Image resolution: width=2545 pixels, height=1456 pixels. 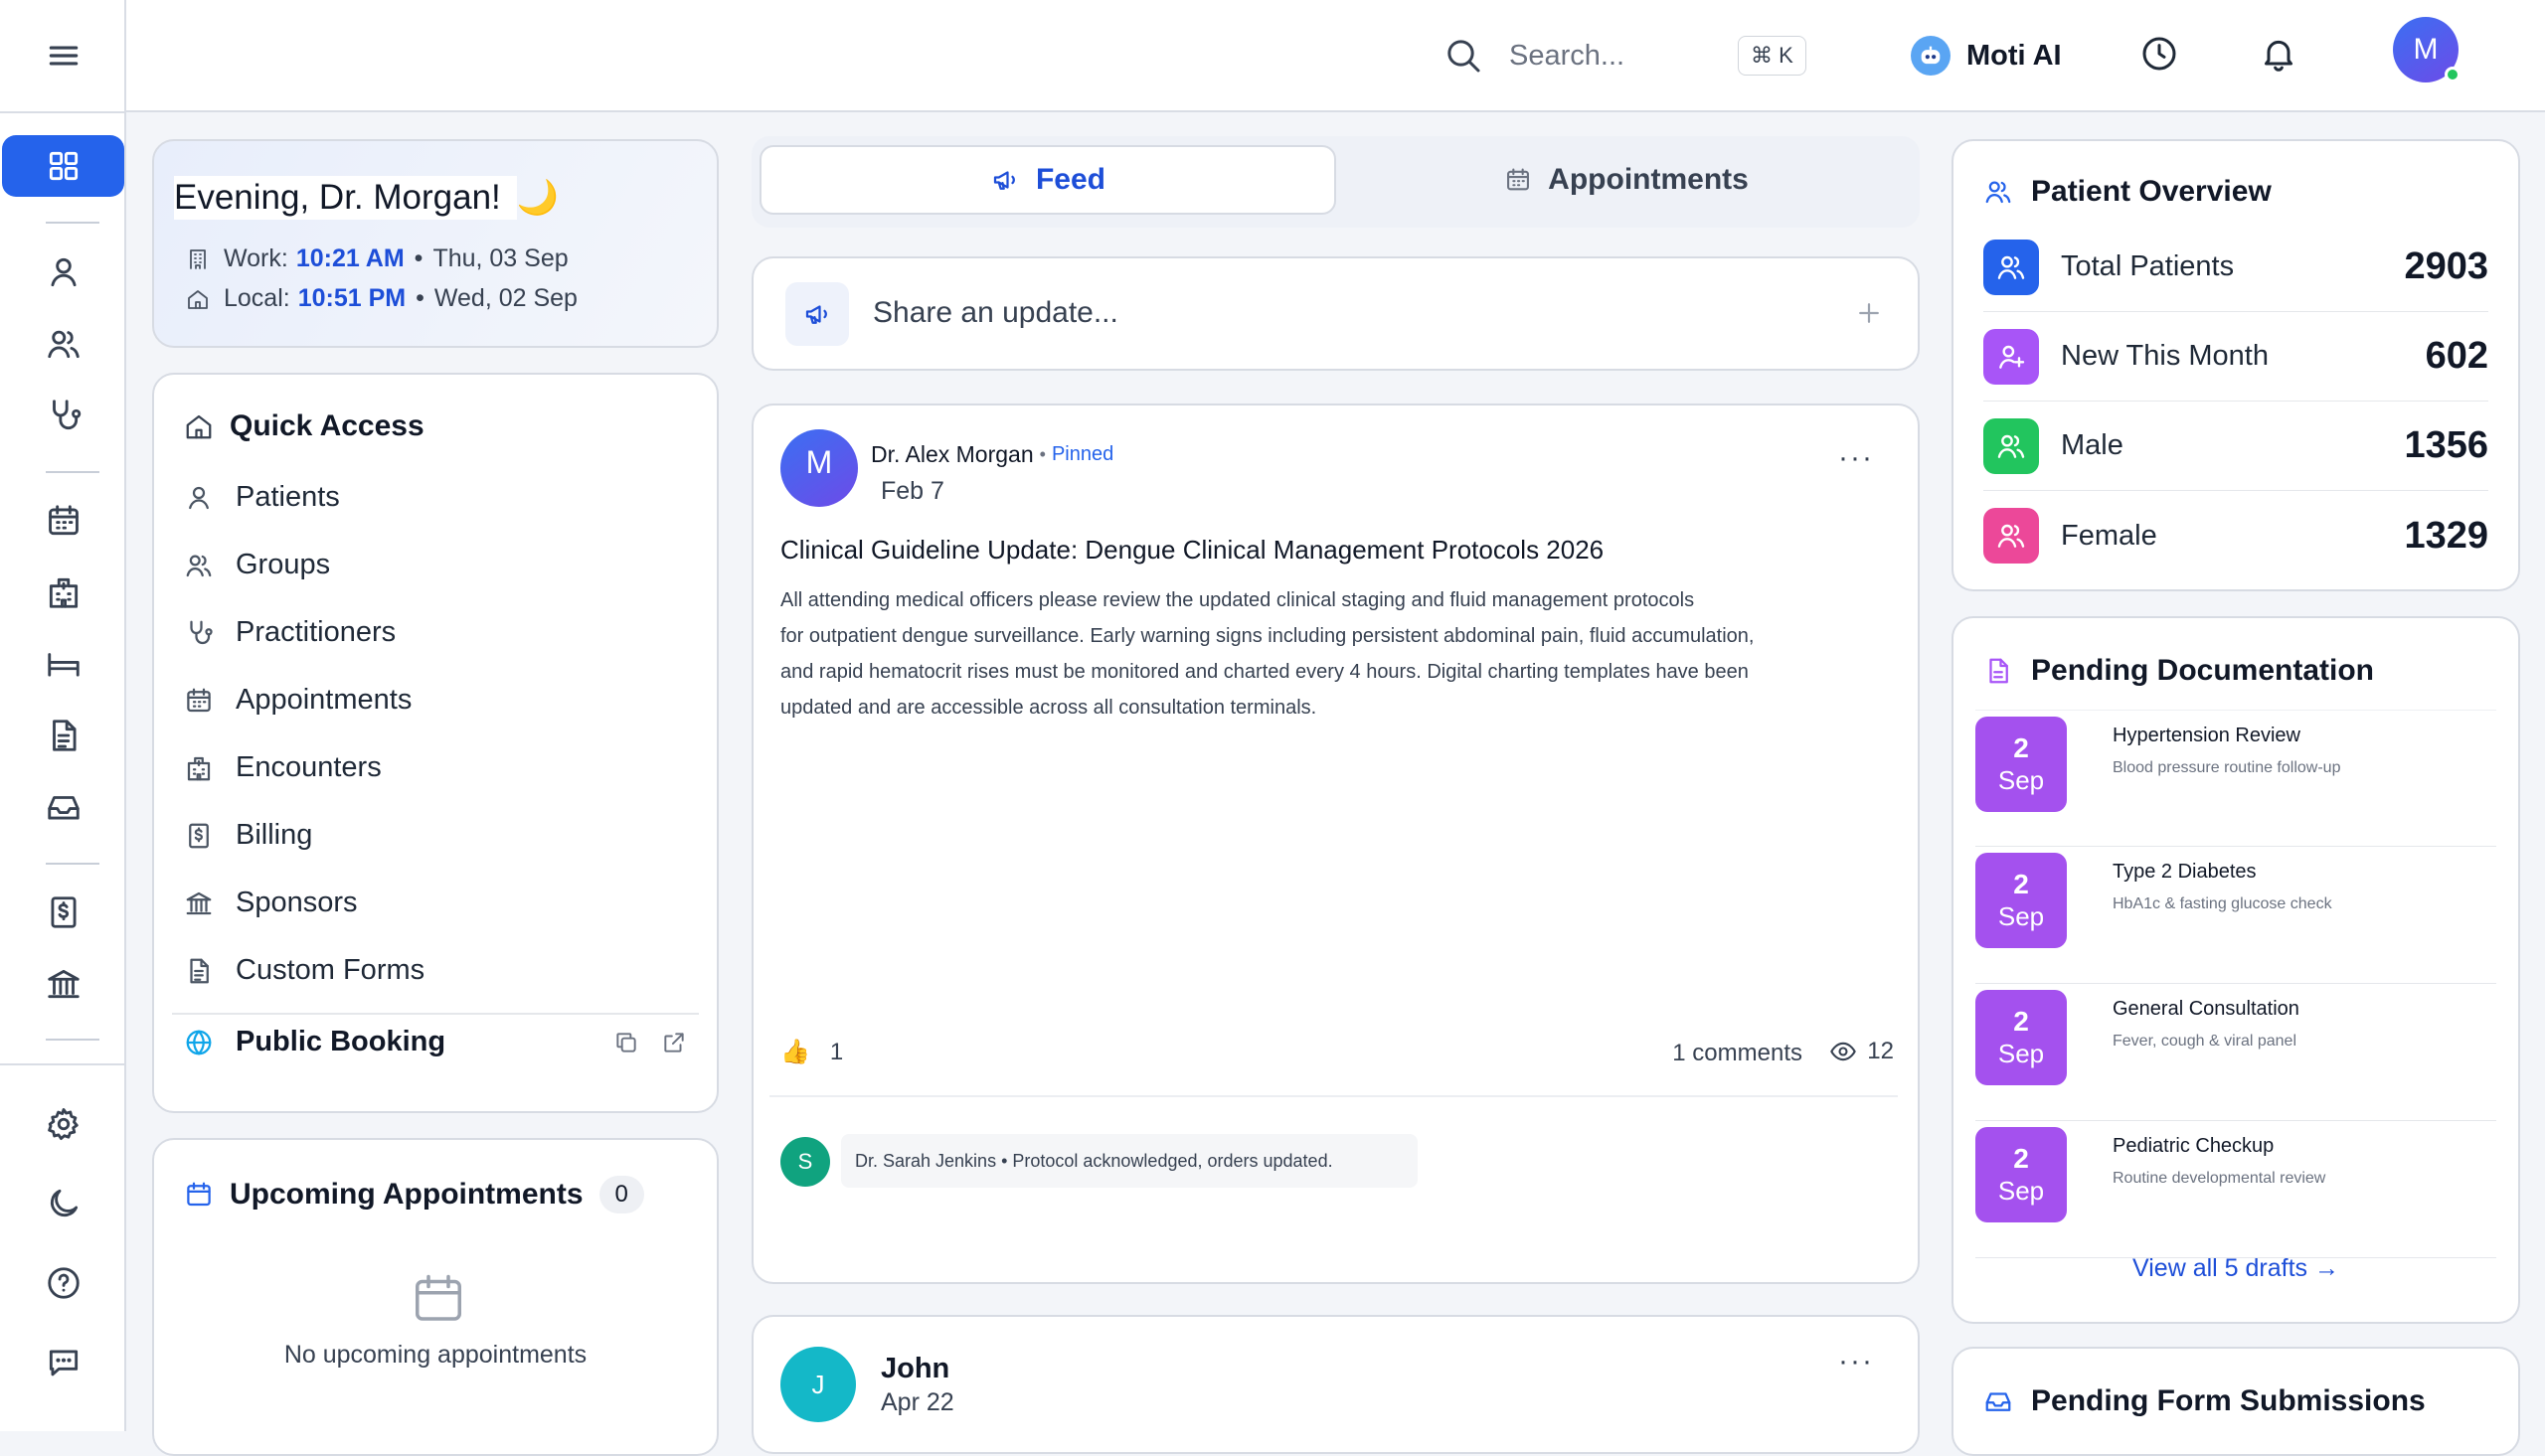 What do you see at coordinates (2278, 54) in the screenshot?
I see `notification-bell-icon` at bounding box center [2278, 54].